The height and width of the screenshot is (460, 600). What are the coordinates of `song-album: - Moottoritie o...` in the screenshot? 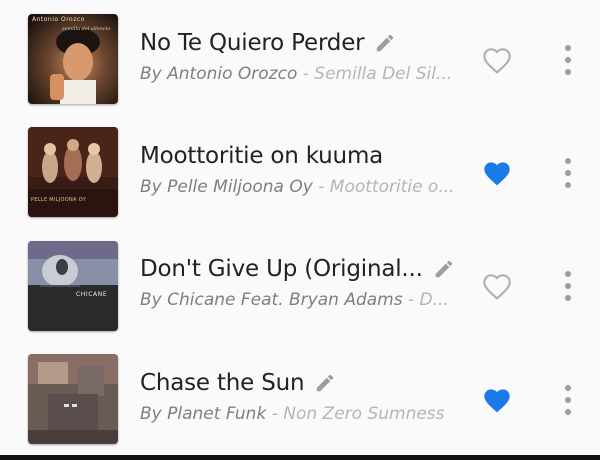 It's located at (383, 187).